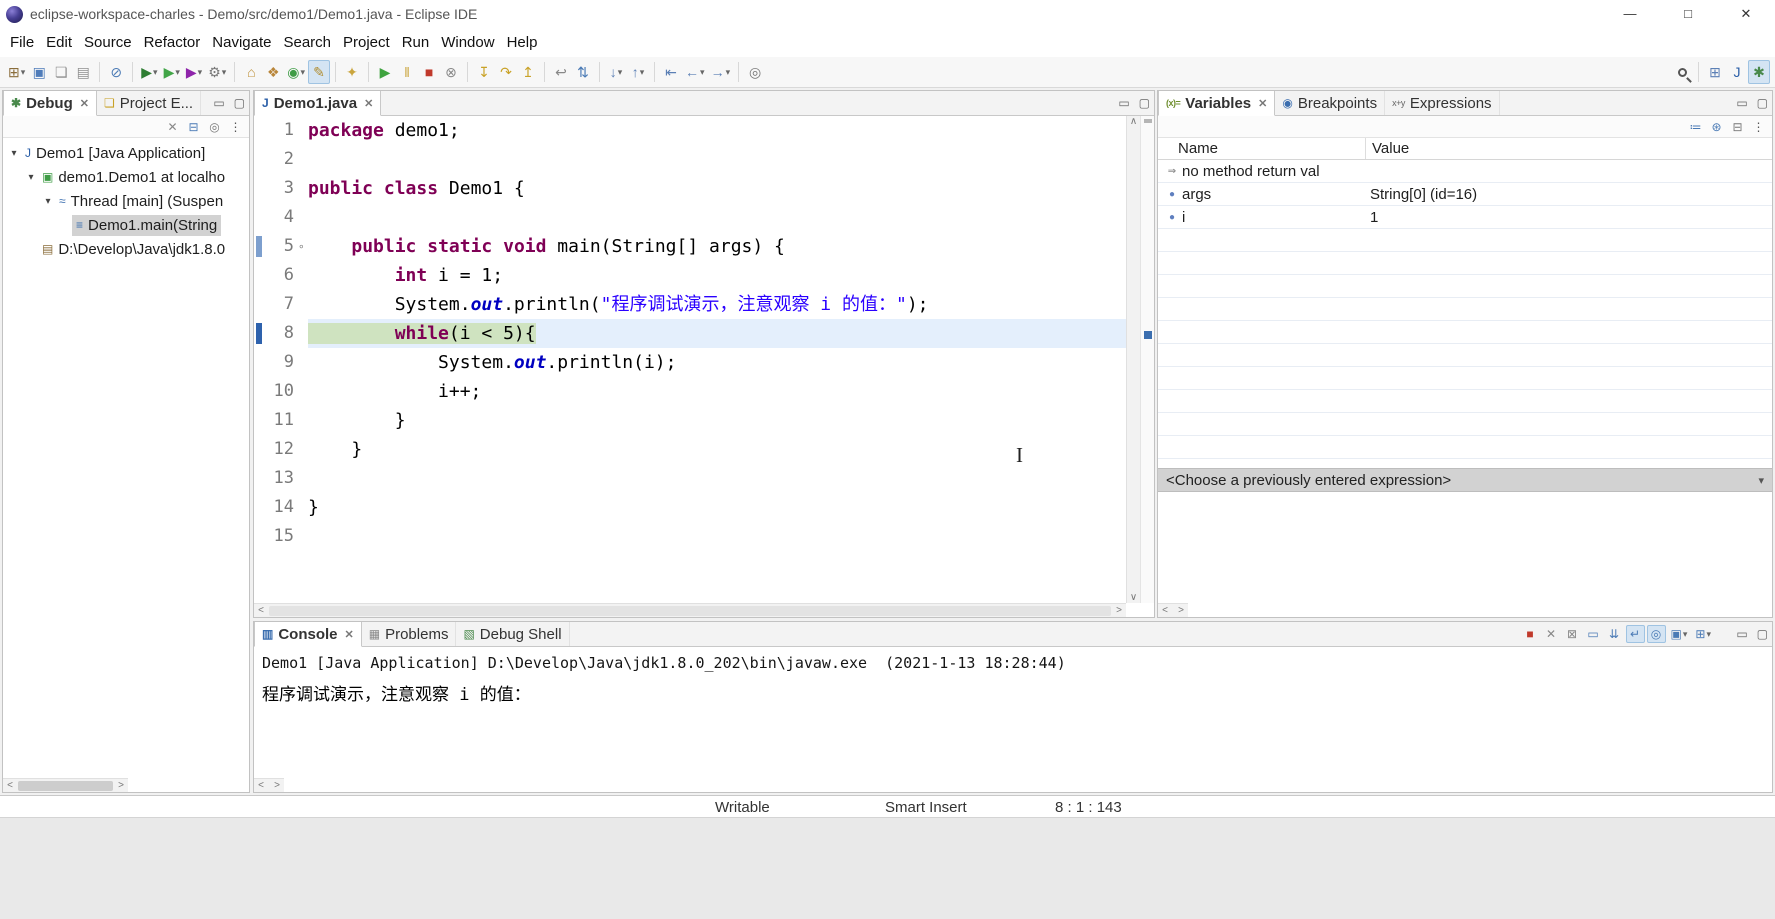 The height and width of the screenshot is (919, 1775). I want to click on coverage-icon: ▶ ▾, so click(194, 72).